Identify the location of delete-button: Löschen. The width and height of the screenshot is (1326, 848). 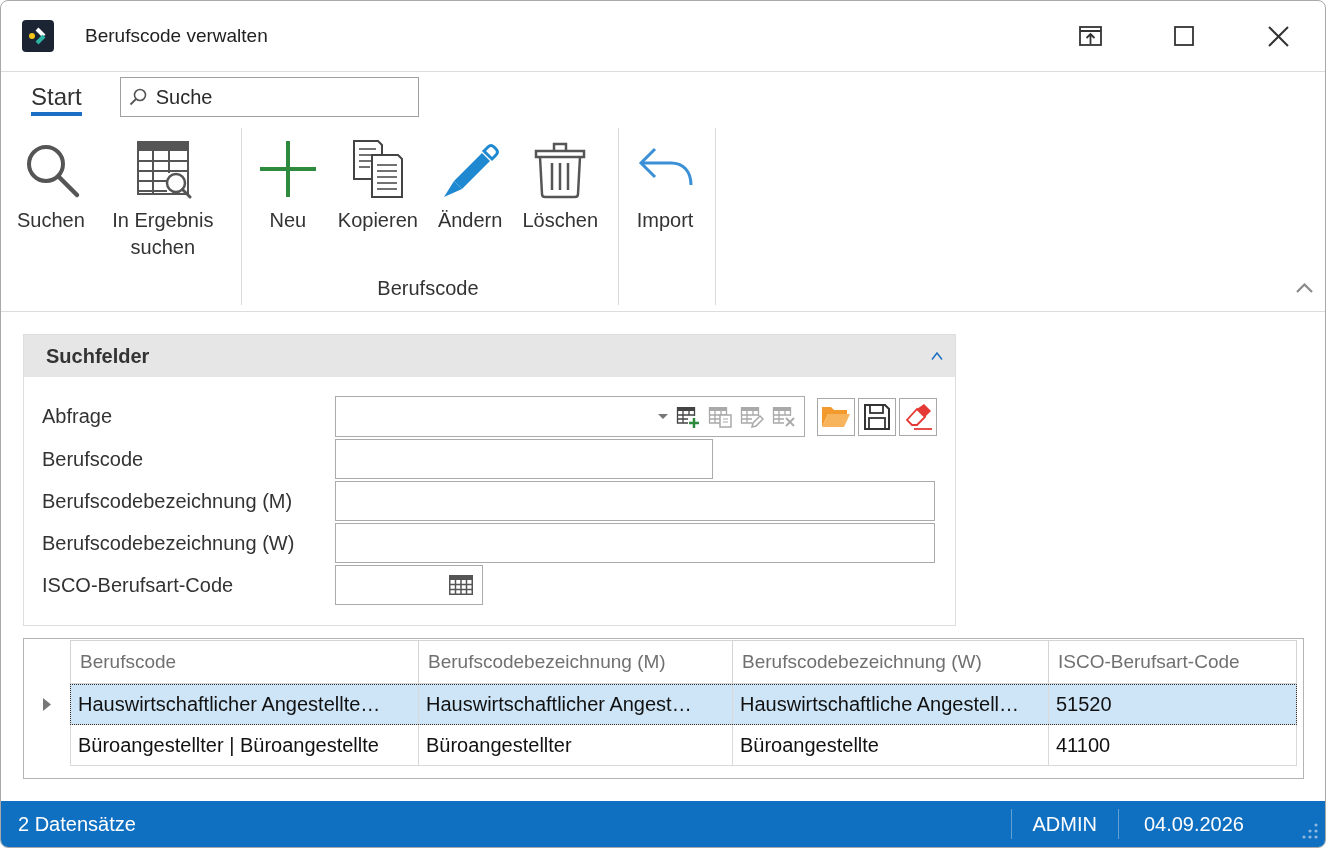
(560, 181).